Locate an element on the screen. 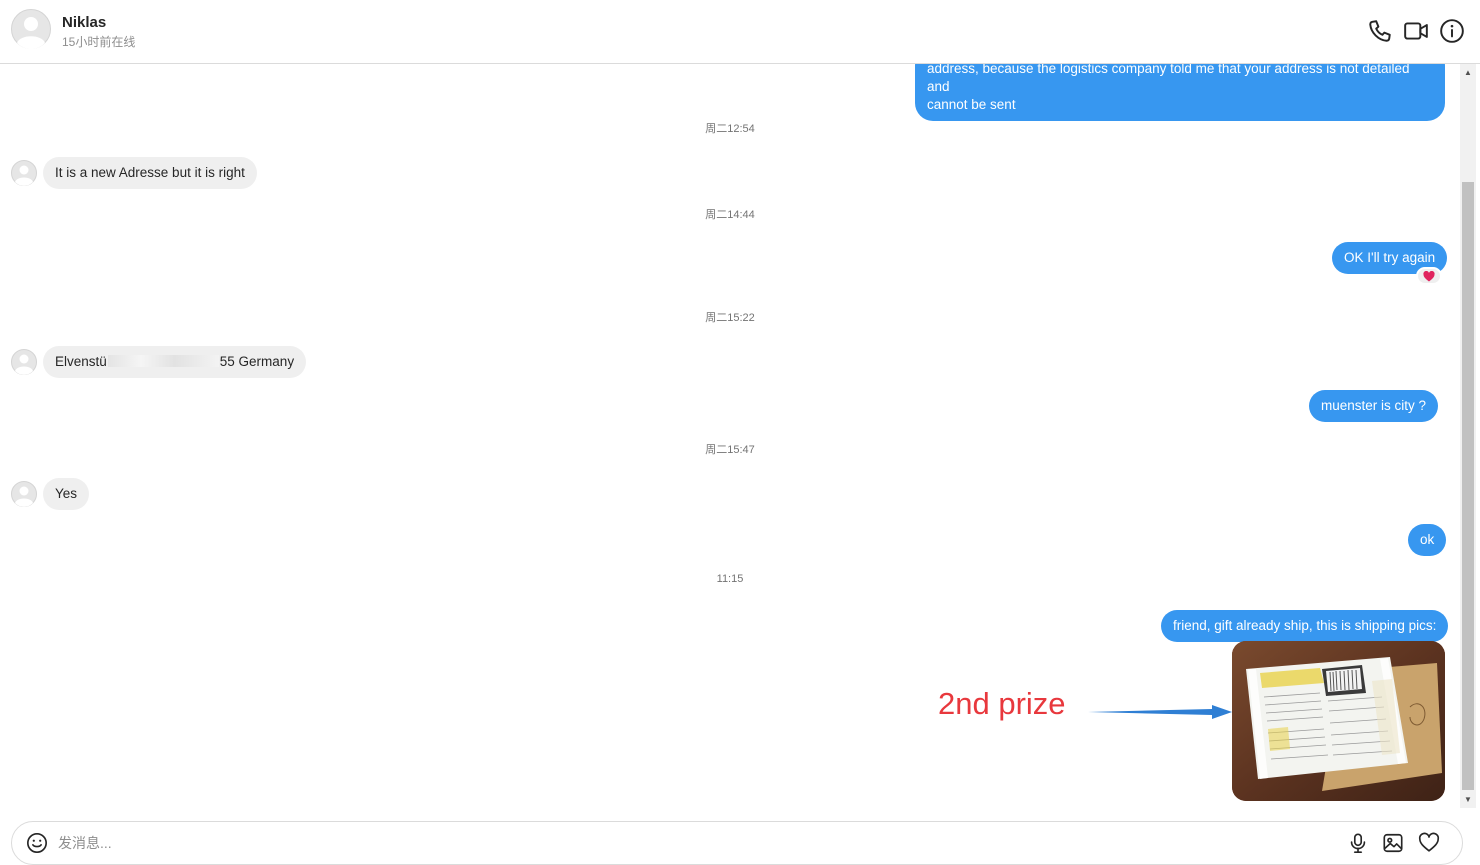 The image size is (1480, 865). online-status: 15小时前在线 is located at coordinates (99, 42).